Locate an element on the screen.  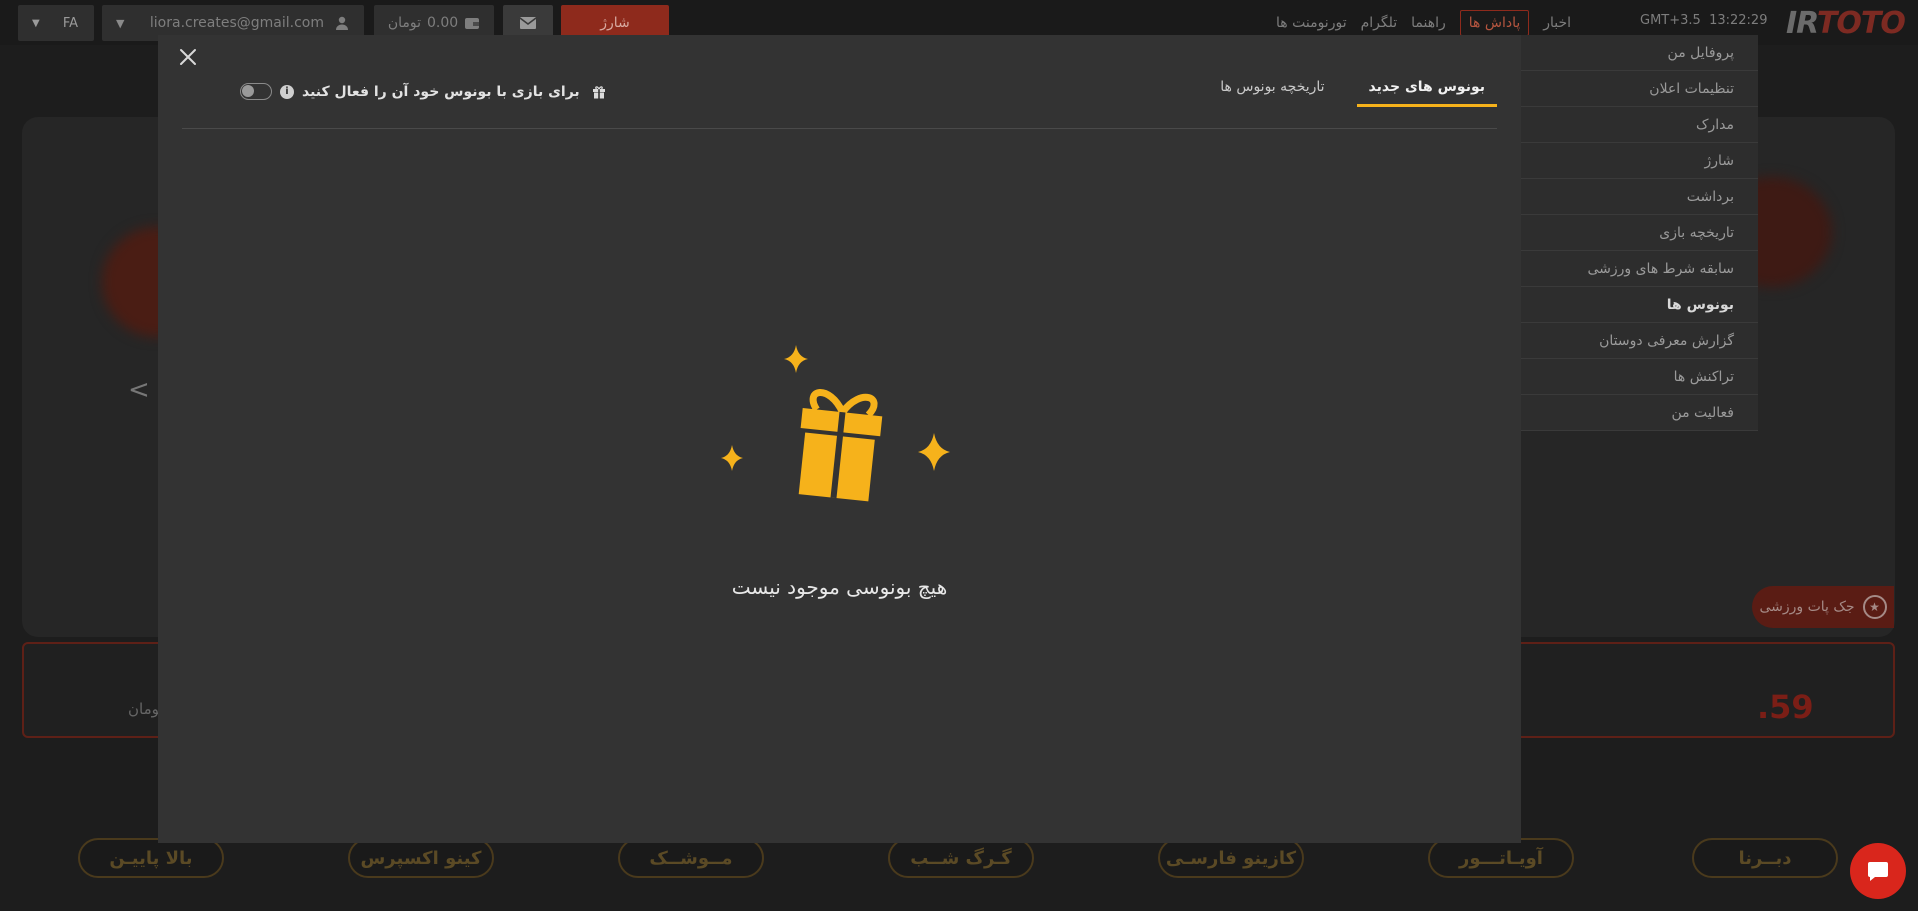
bonus-activation-row: i برای بازی با بونوس خود آن را فعال کنید is located at coordinates (423, 91).